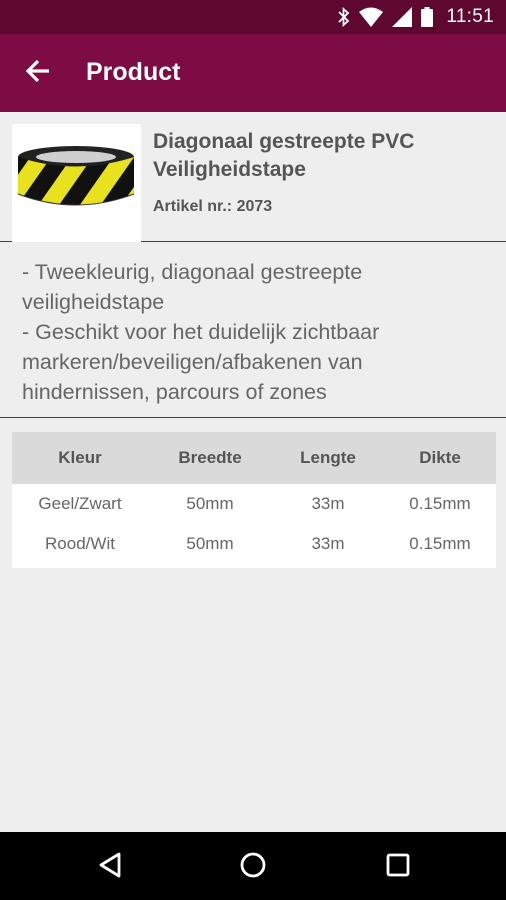  I want to click on nav-back-button, so click(110, 867).